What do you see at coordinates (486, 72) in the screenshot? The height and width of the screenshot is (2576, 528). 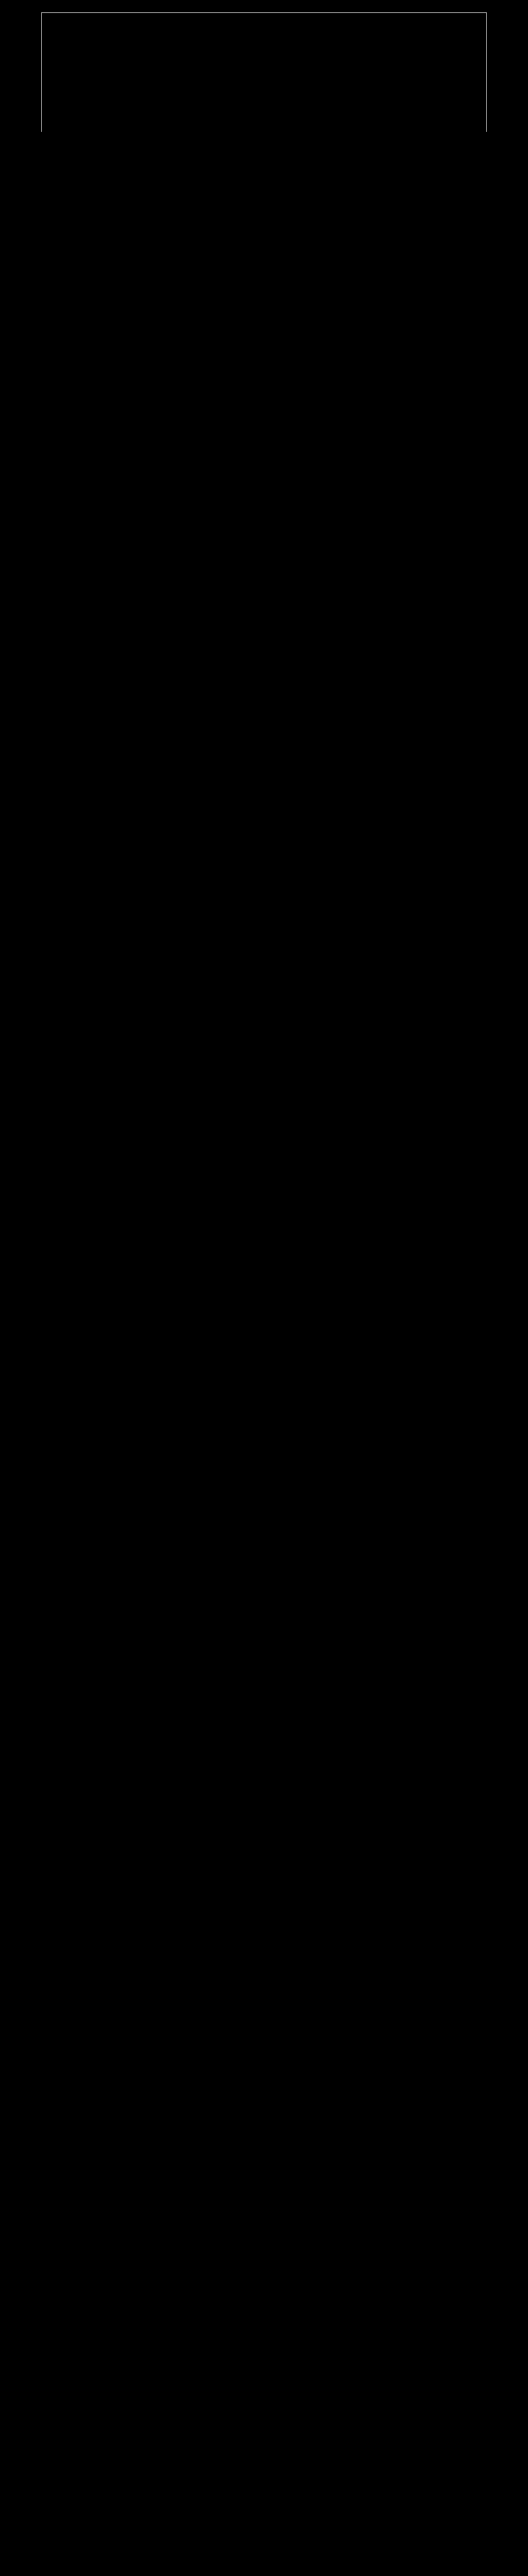 I see `y-axis-line-right` at bounding box center [486, 72].